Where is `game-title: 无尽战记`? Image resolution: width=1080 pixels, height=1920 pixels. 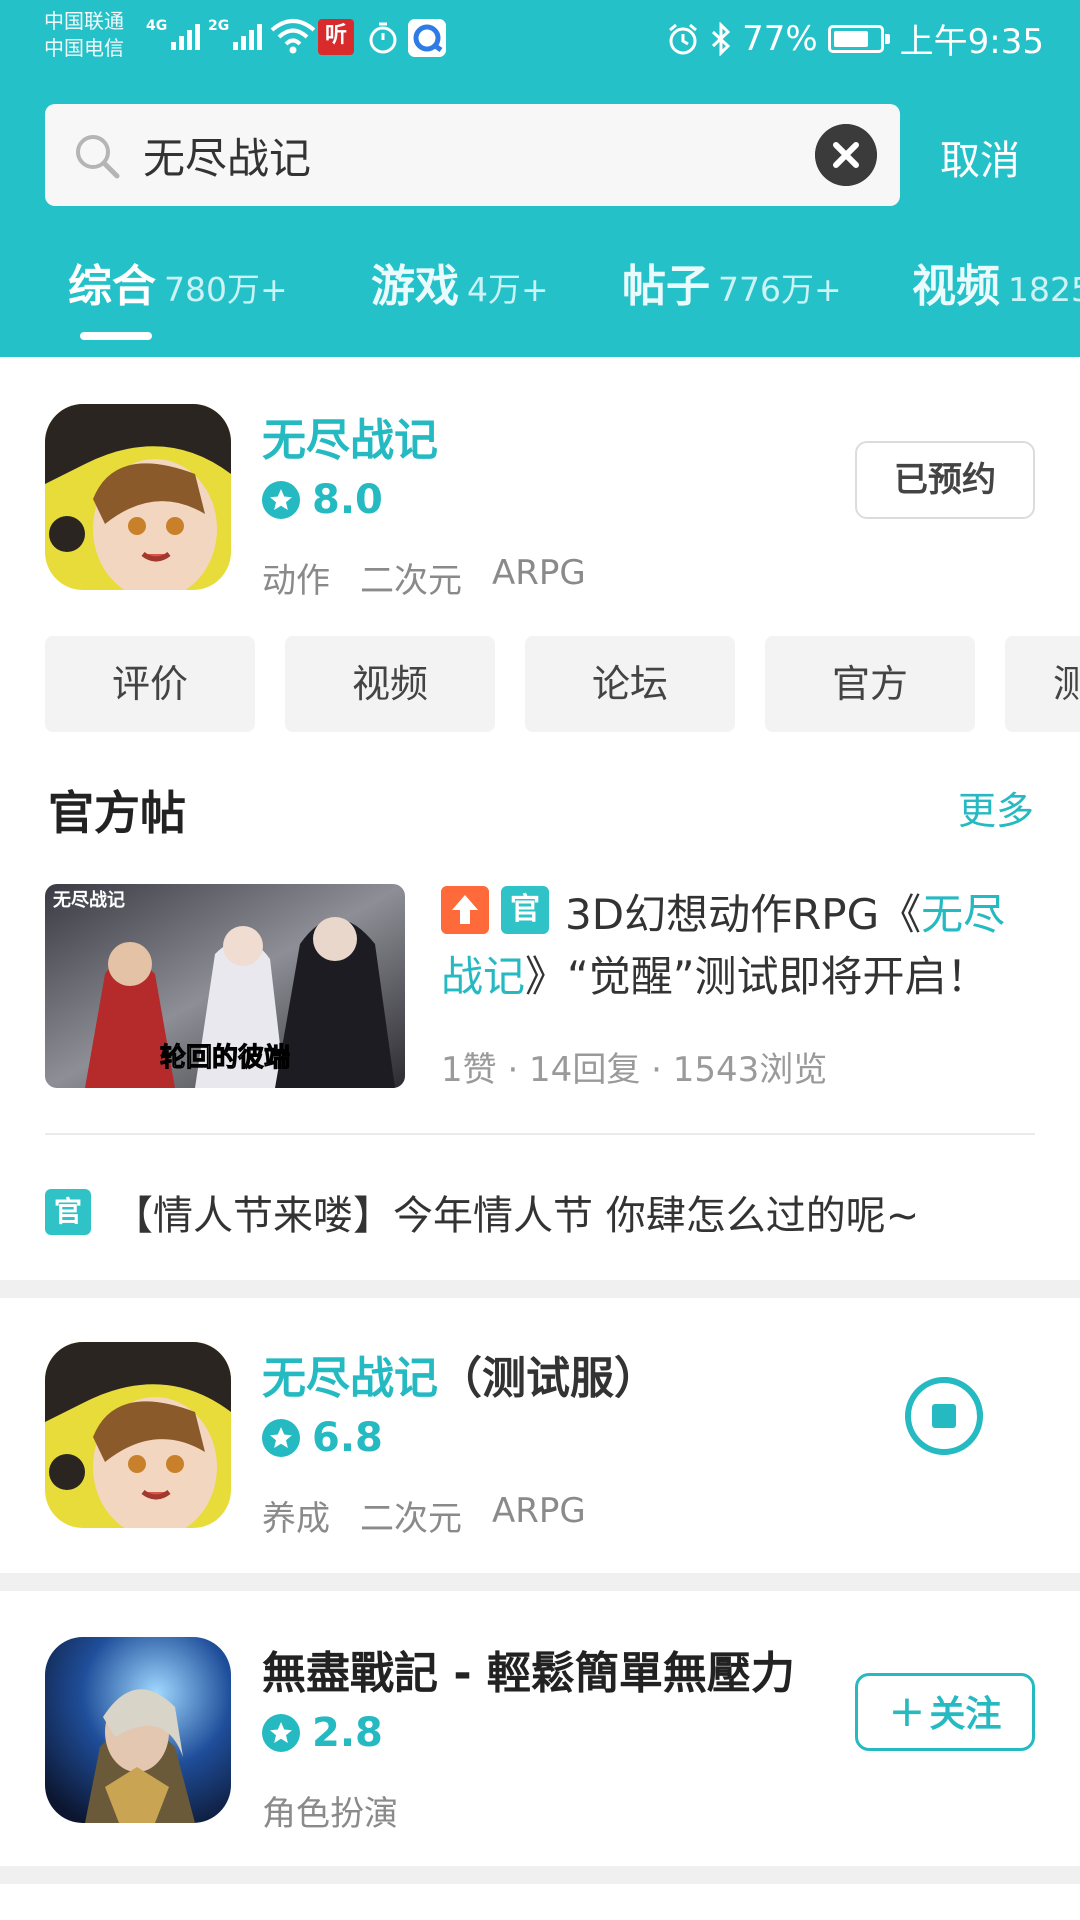 game-title: 无尽战记 is located at coordinates (350, 436).